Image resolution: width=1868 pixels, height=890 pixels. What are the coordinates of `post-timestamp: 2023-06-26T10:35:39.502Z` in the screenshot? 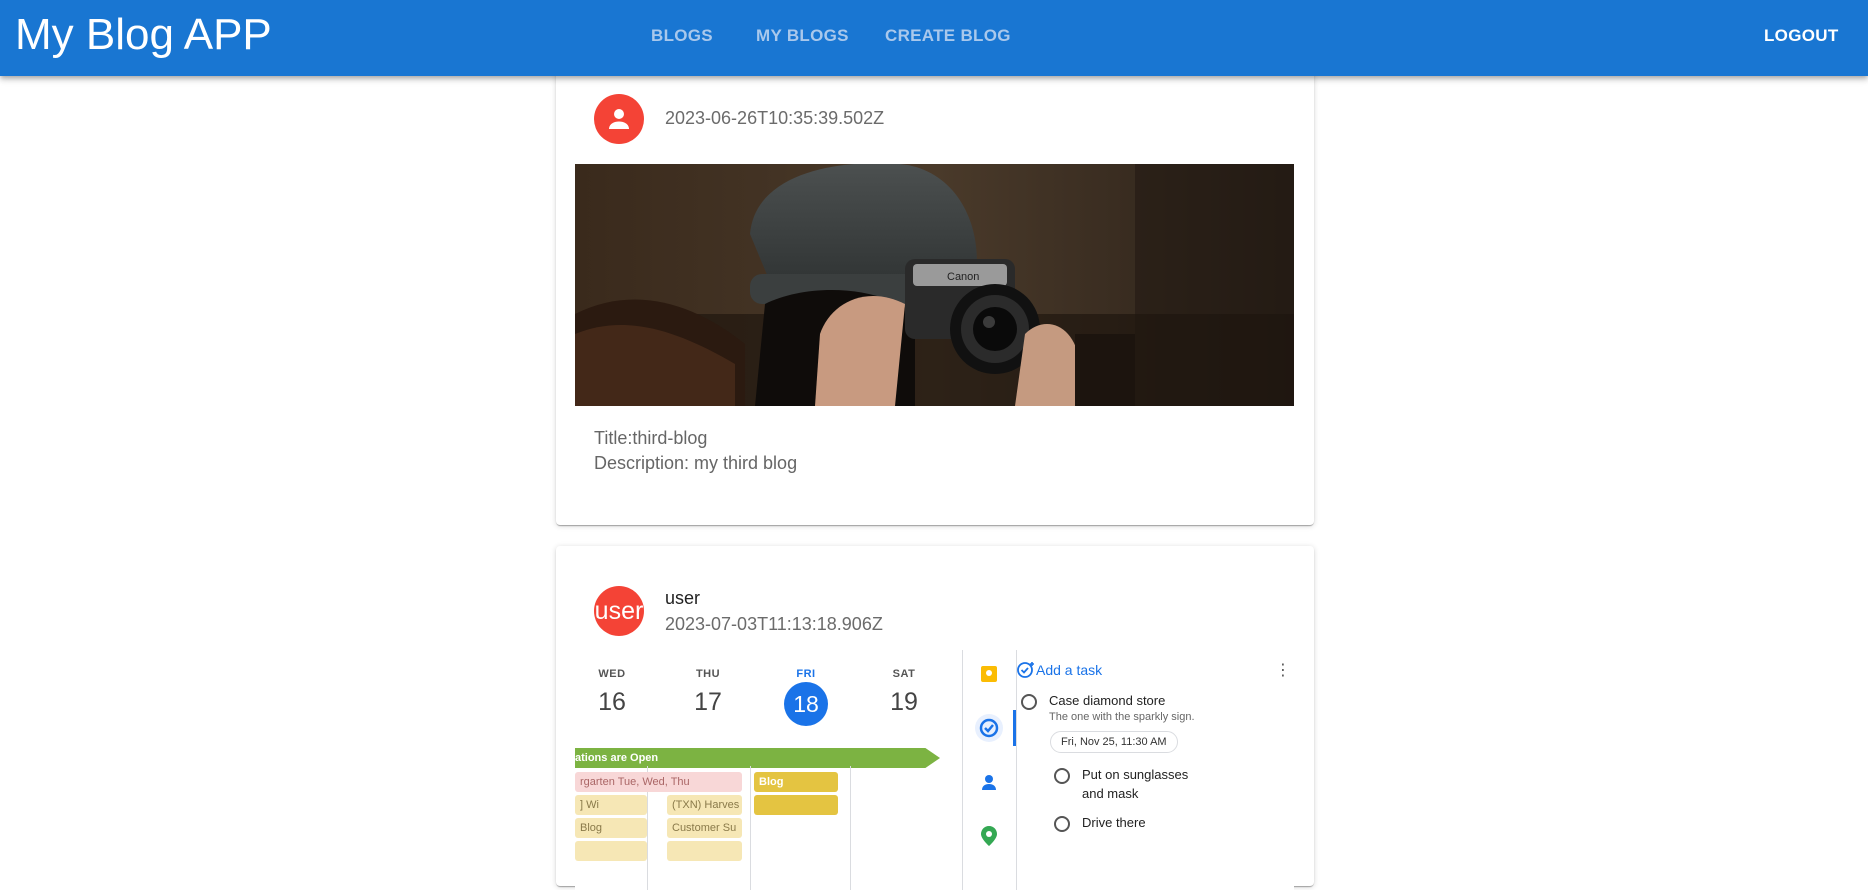 It's located at (775, 118).